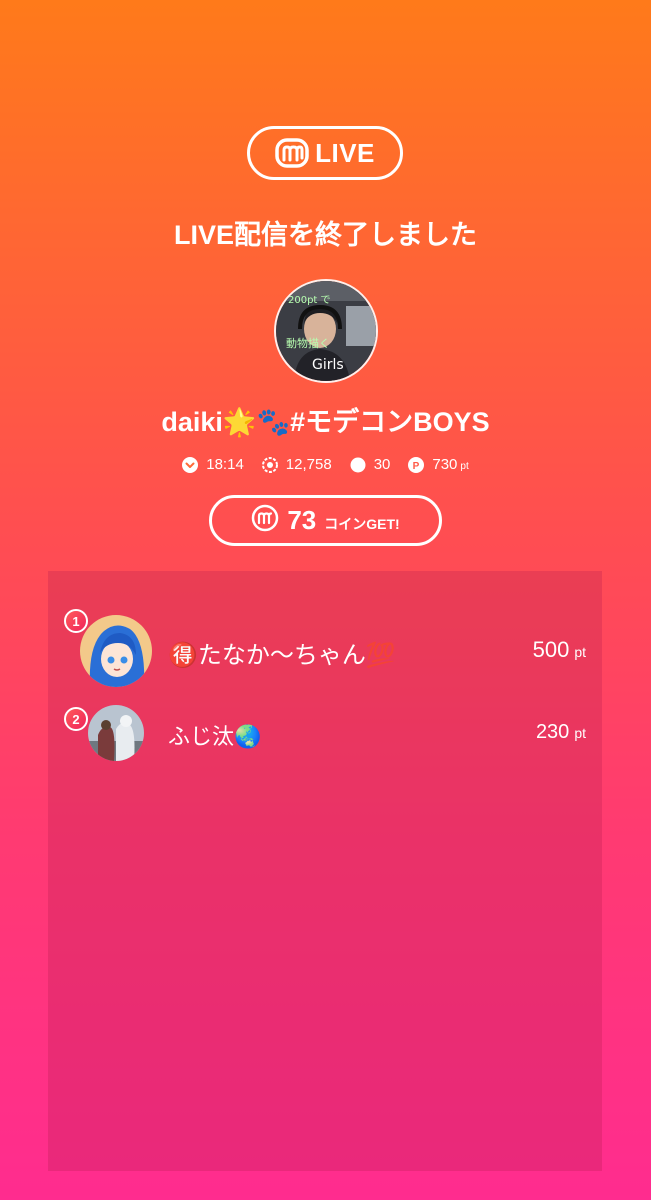 The width and height of the screenshot is (651, 1200). What do you see at coordinates (215, 736) in the screenshot?
I see `supporter-name: ふじ汰🌏` at bounding box center [215, 736].